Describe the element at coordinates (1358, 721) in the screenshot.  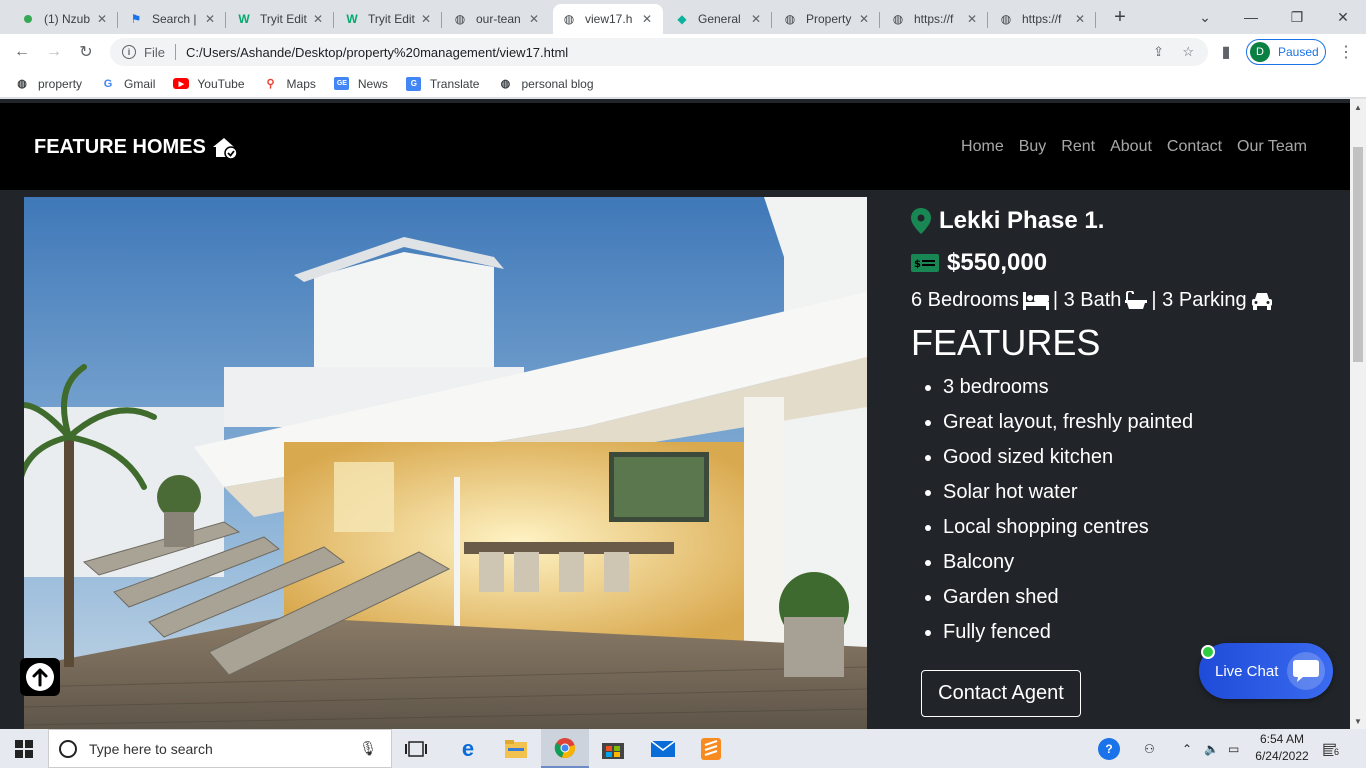
I see `scroll-down-arrow-icon: ▼` at that location.